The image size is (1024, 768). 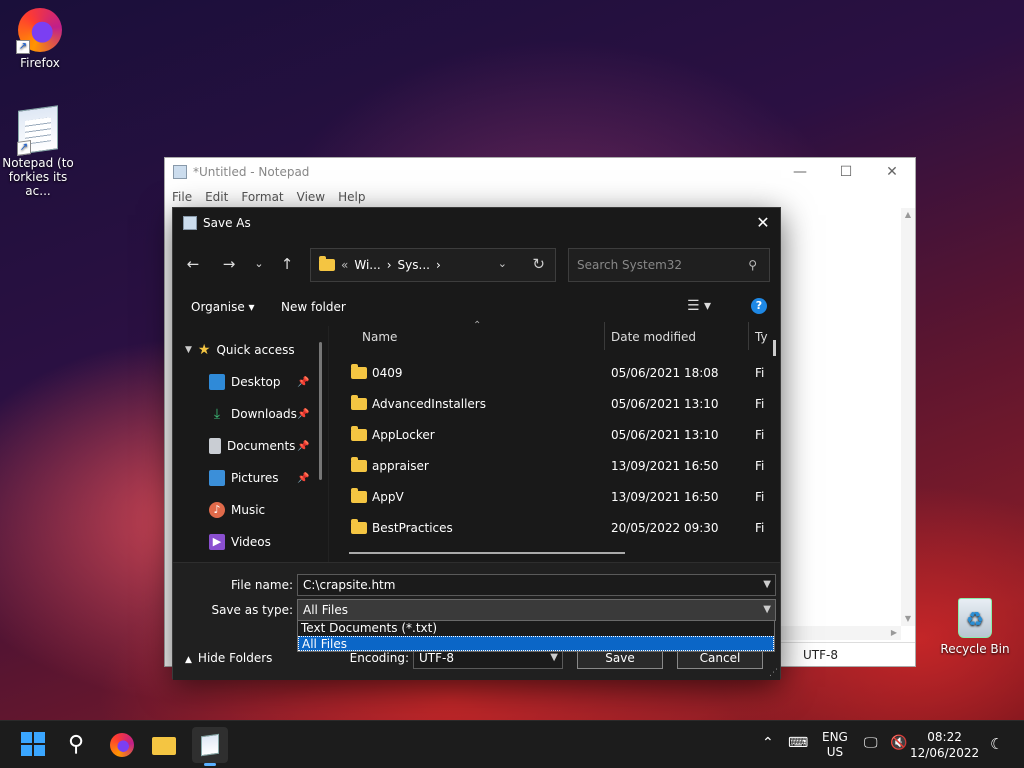 I want to click on nav-item-music: ♪ Music, so click(x=237, y=510).